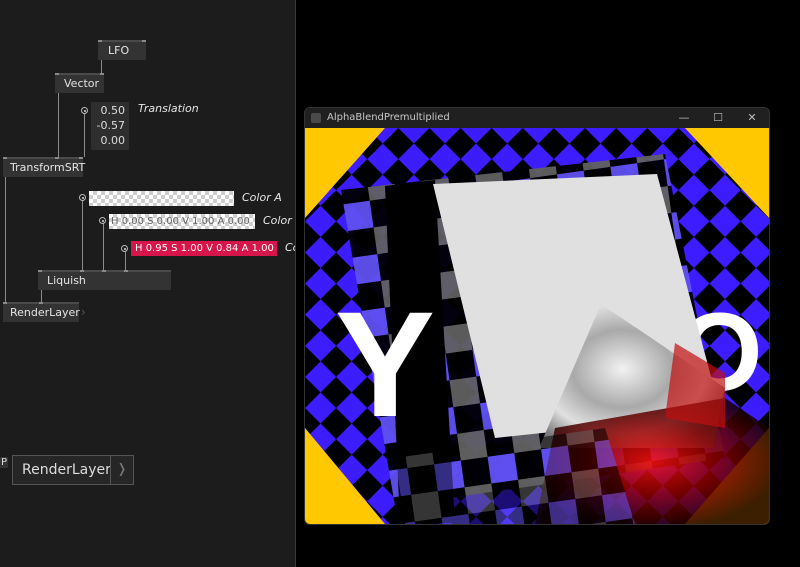 The height and width of the screenshot is (567, 800). Describe the element at coordinates (121, 470) in the screenshot. I see `output-toggle: ❭` at that location.